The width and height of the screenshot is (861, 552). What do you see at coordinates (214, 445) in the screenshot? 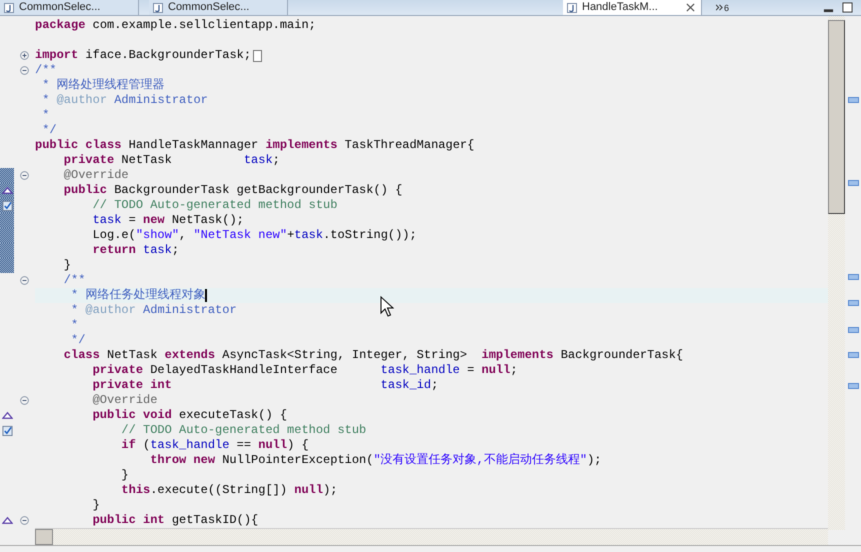
I see `code-line: if (task_handle == null) {` at bounding box center [214, 445].